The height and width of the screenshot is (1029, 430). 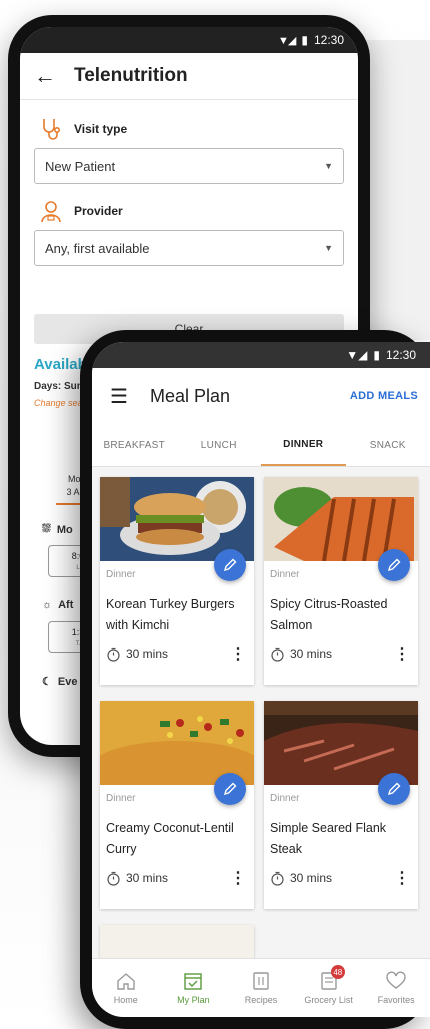 What do you see at coordinates (170, 614) in the screenshot?
I see `meal-name: Korean Turkey Burgers with Kimchi` at bounding box center [170, 614].